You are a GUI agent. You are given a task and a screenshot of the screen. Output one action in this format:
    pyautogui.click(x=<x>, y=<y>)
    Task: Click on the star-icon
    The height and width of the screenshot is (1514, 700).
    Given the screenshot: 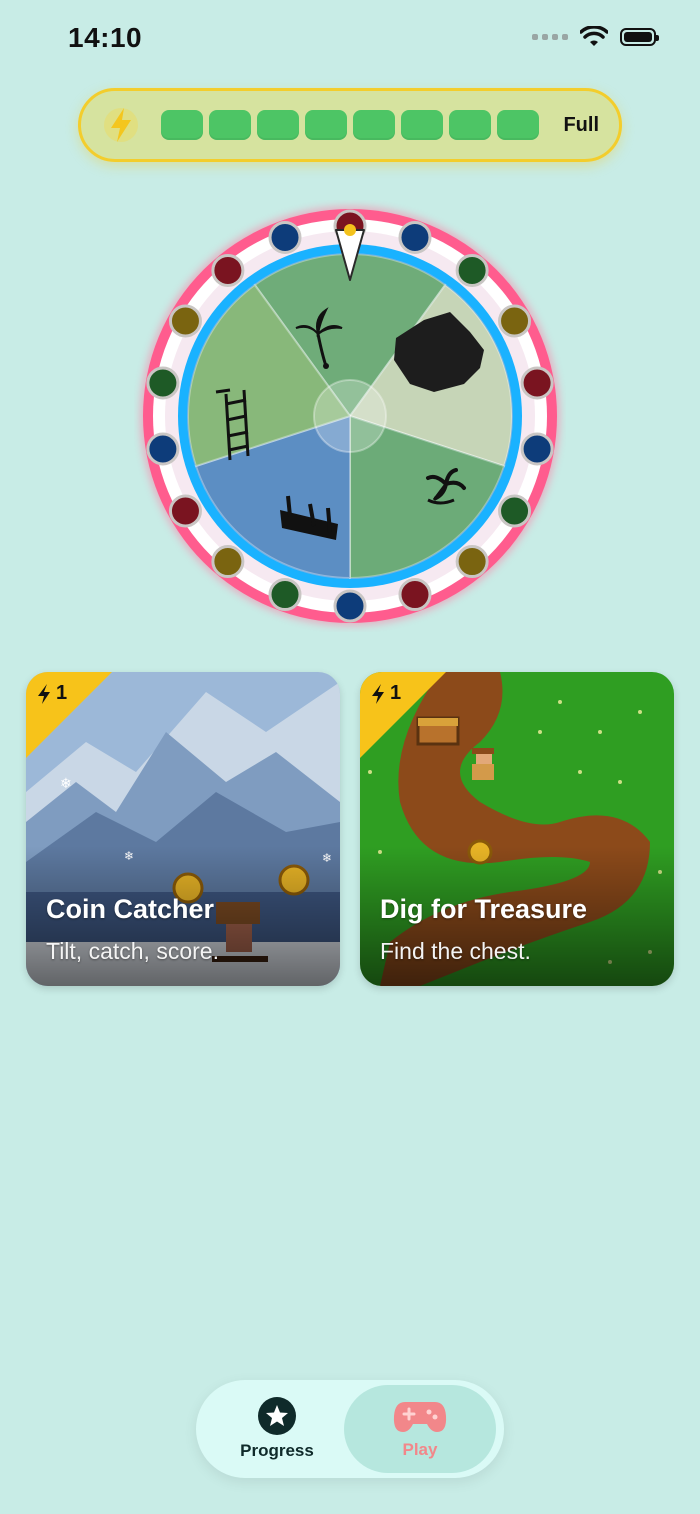 What is the action you would take?
    pyautogui.click(x=277, y=1416)
    